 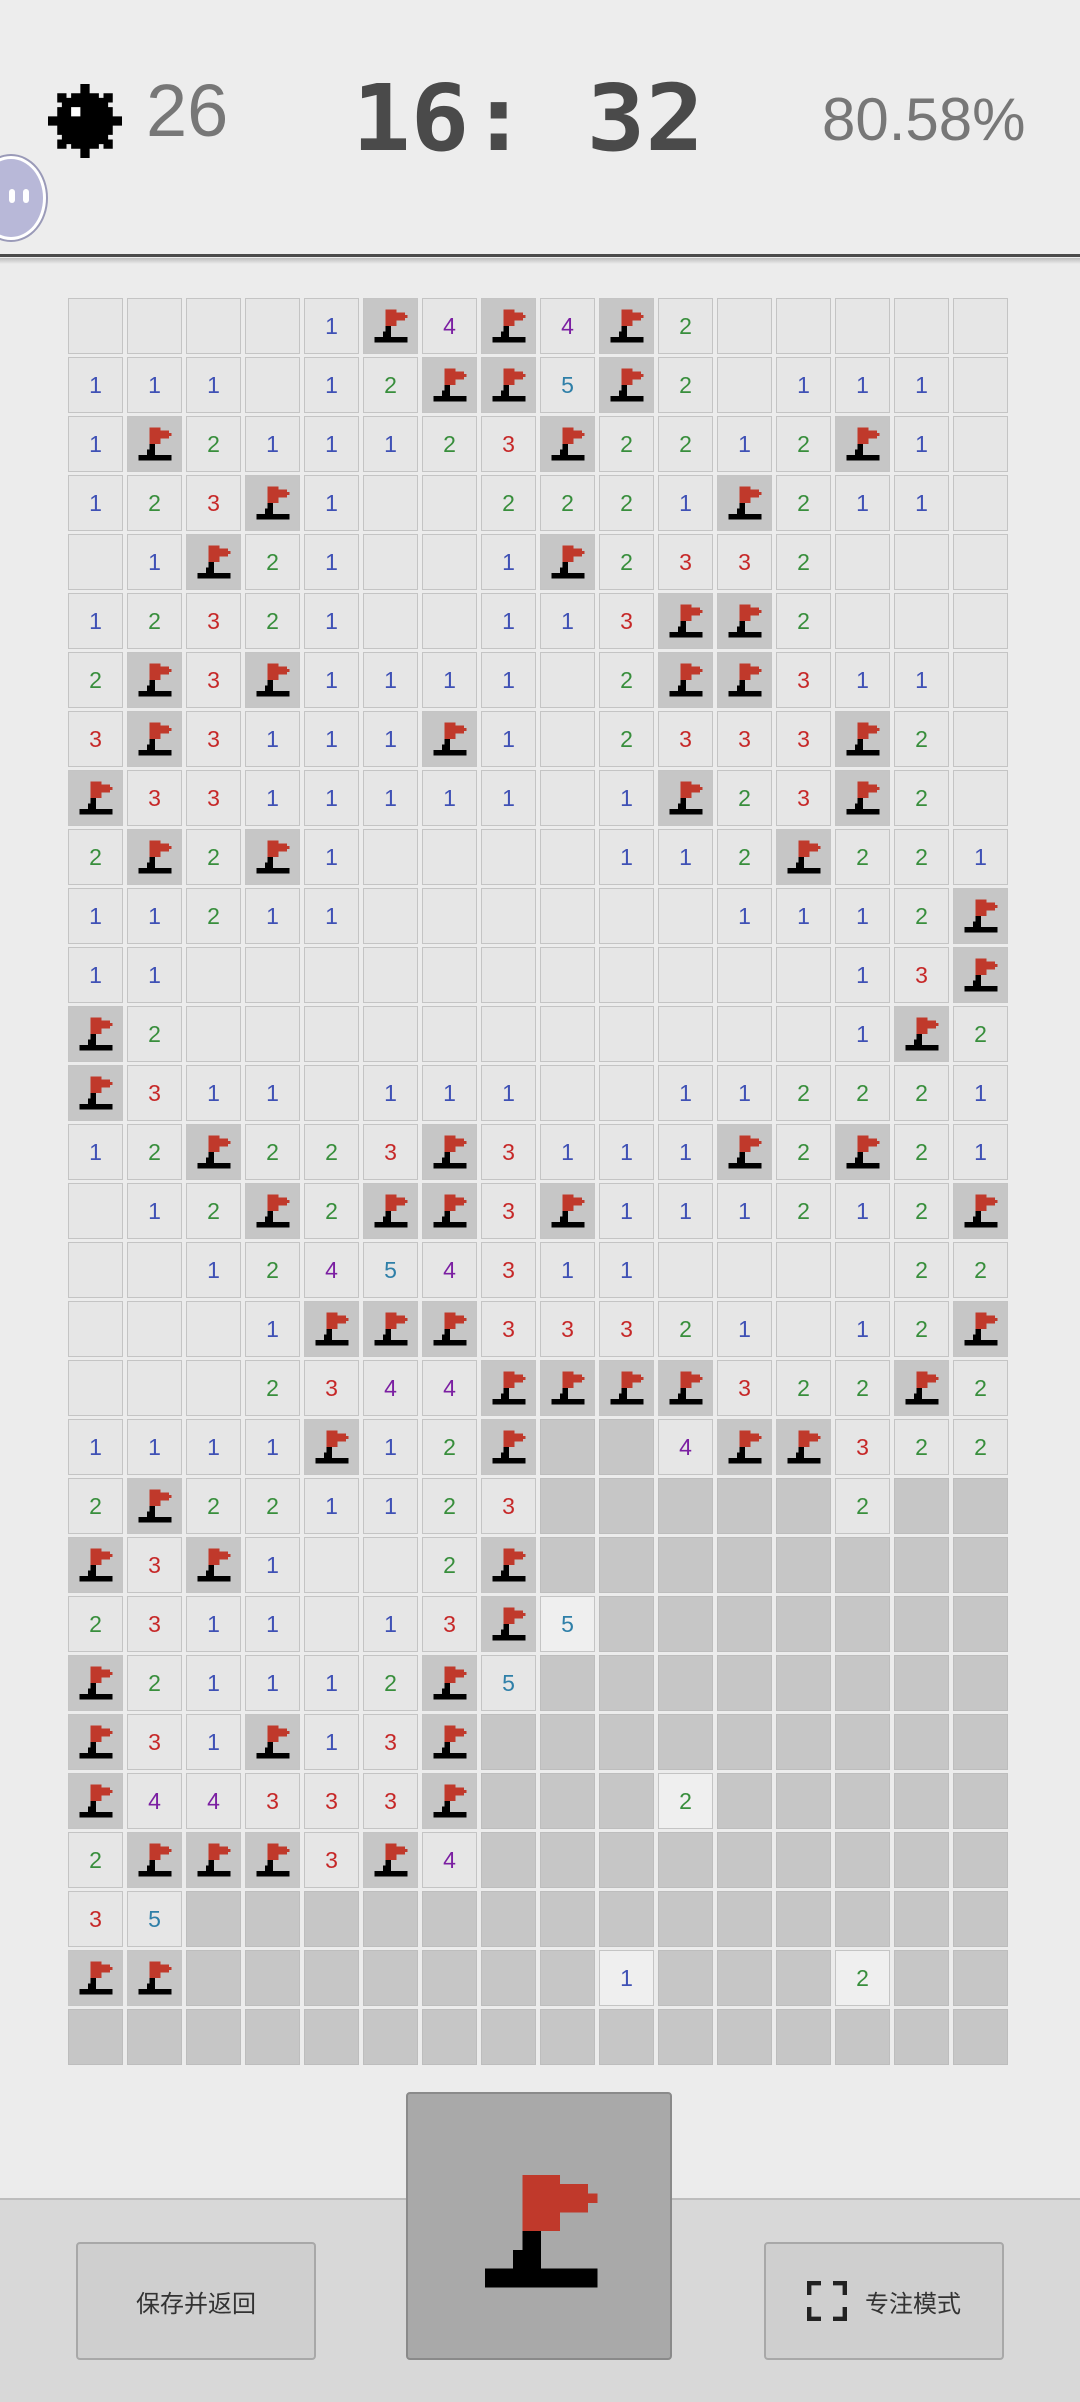 What do you see at coordinates (213, 1801) in the screenshot?
I see `number-cell: 4` at bounding box center [213, 1801].